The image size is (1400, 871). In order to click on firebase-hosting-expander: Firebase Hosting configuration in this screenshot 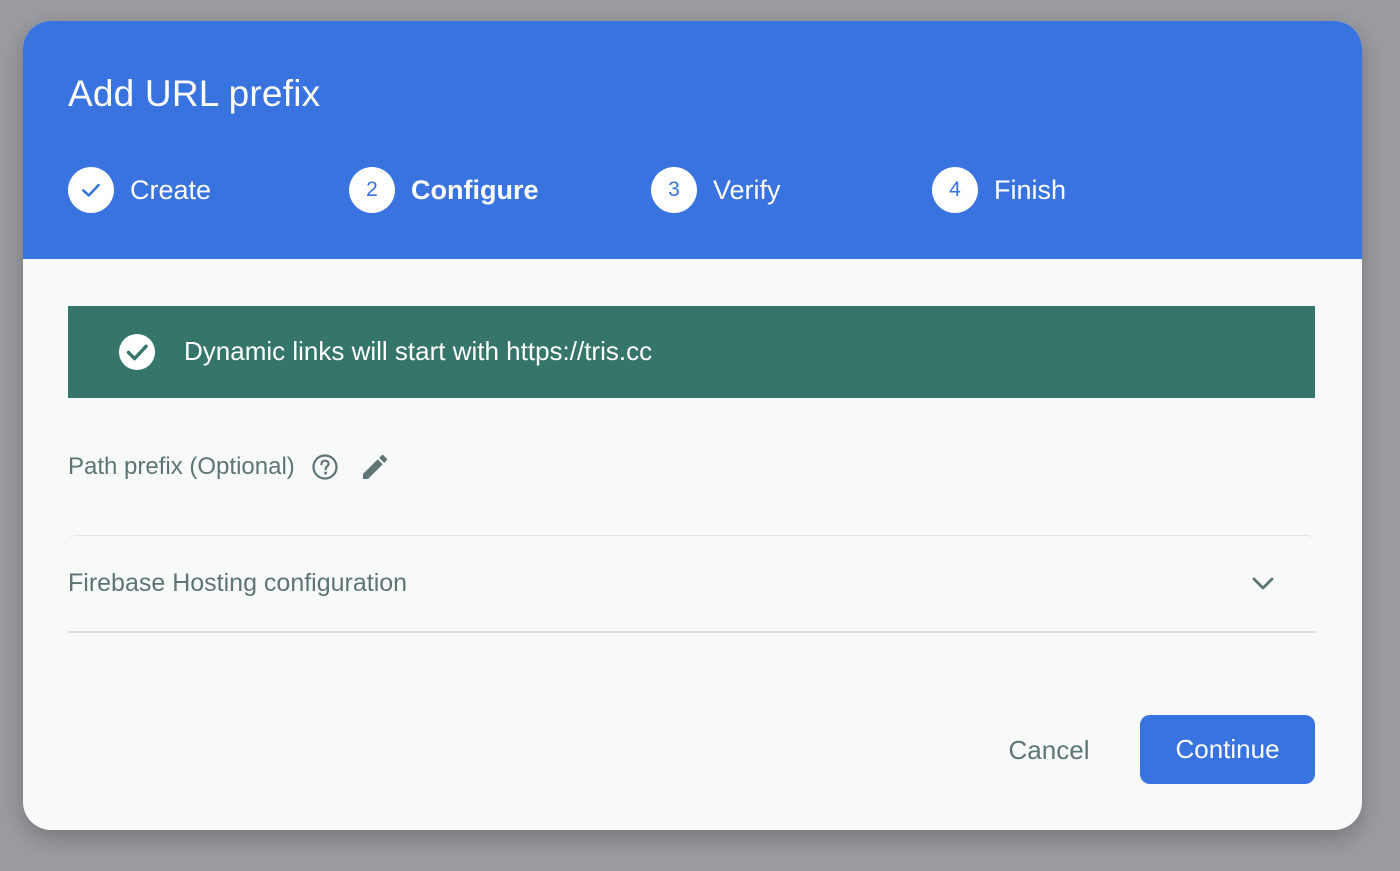, I will do `click(691, 584)`.